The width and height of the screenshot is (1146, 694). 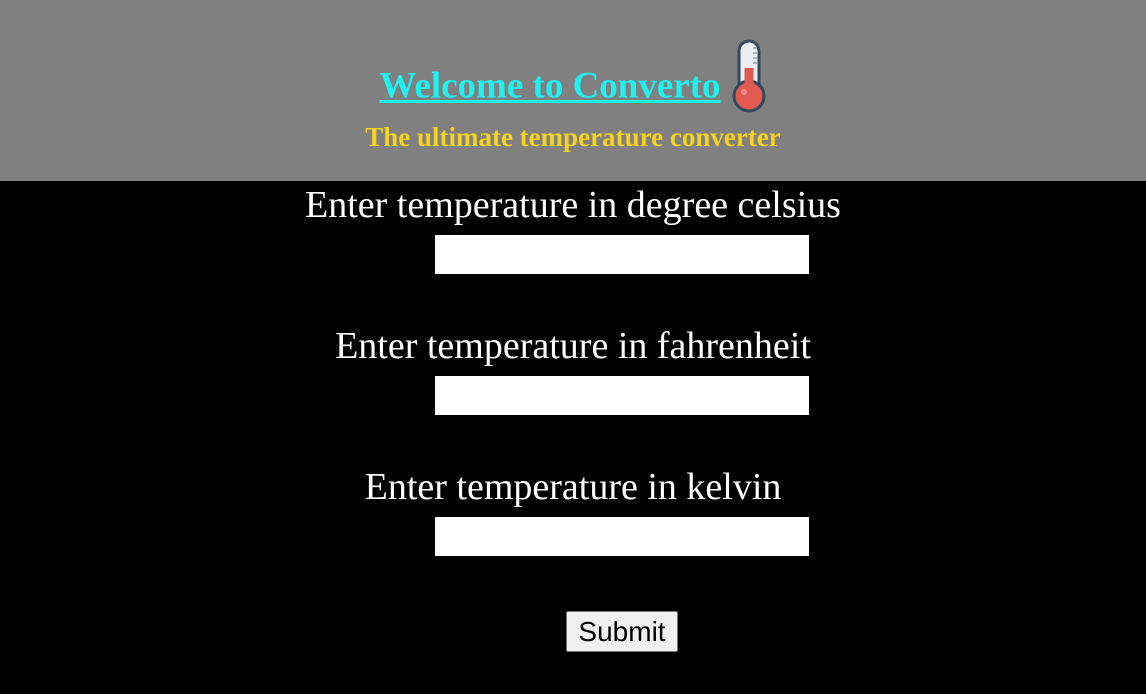 I want to click on title-row: Welcome to Converto, so click(x=573, y=81).